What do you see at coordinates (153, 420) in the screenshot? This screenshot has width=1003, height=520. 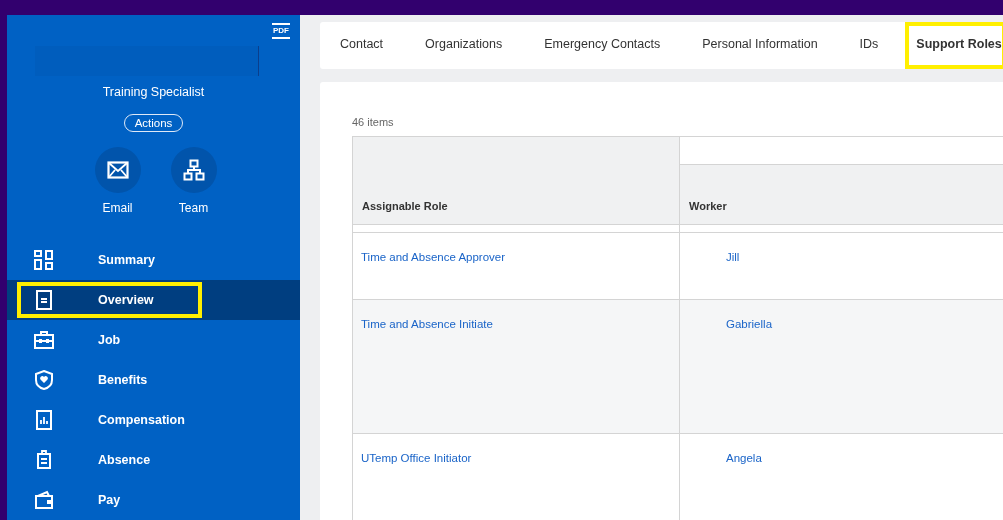 I see `sidebar-item: Compensation` at bounding box center [153, 420].